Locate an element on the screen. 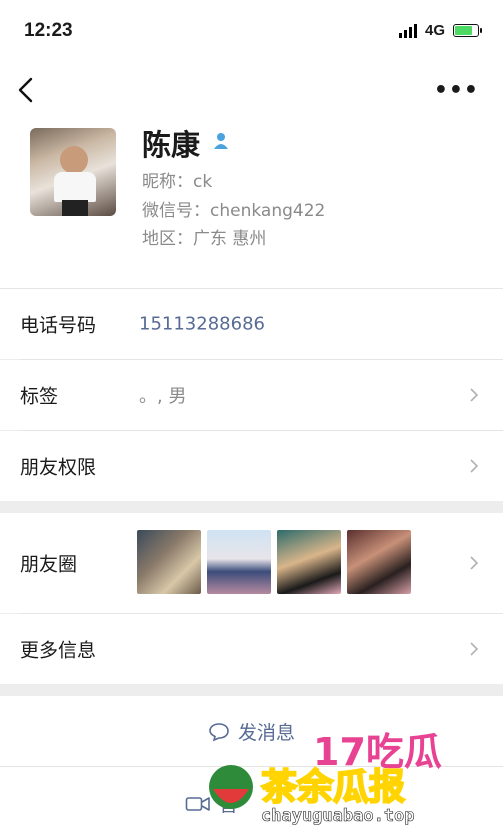 Image resolution: width=503 pixels, height=835 pixels. moments-thumbnails is located at coordinates (274, 562).